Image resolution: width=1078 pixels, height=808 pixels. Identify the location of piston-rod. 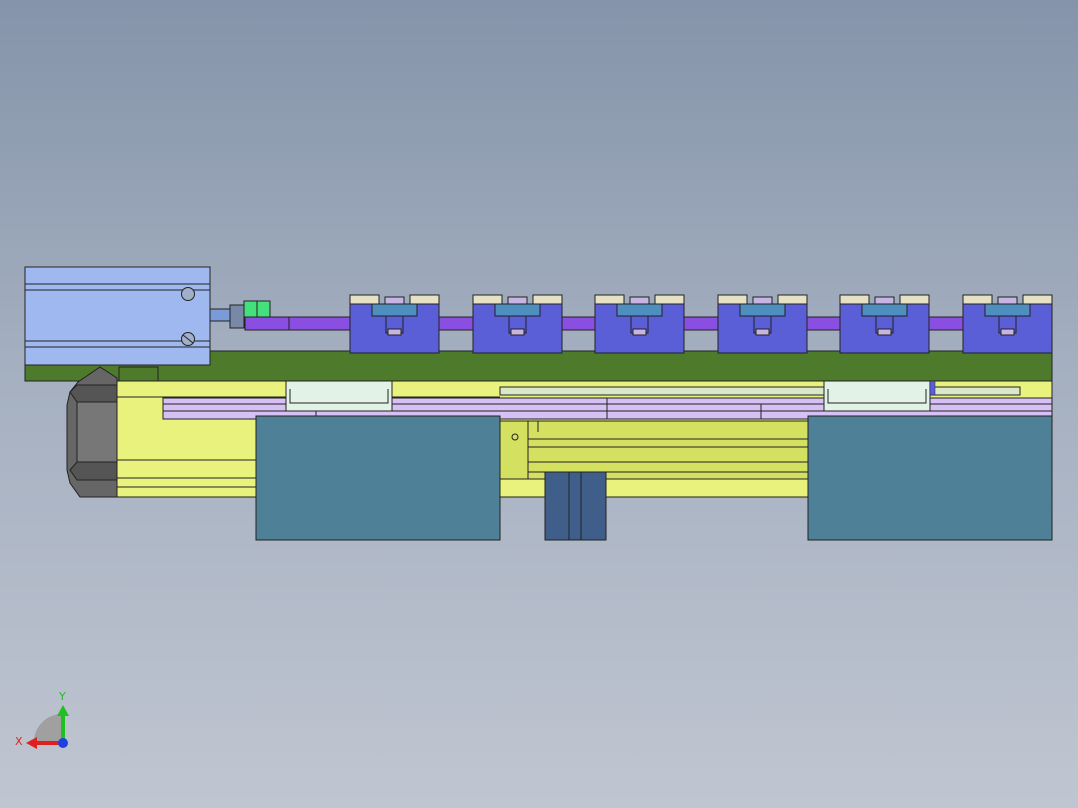
(220, 315).